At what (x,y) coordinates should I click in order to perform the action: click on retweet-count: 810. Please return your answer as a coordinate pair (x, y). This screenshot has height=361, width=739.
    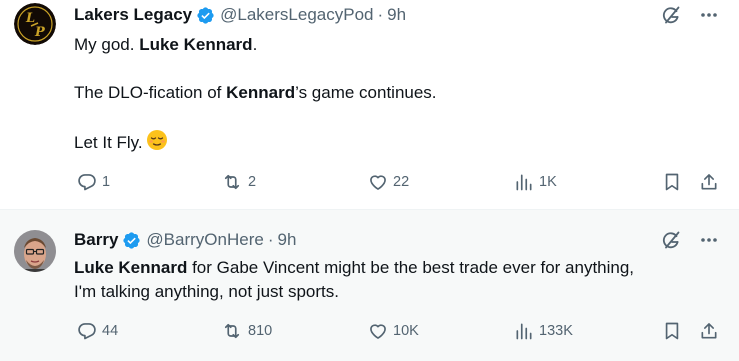
    Looking at the image, I should click on (260, 331).